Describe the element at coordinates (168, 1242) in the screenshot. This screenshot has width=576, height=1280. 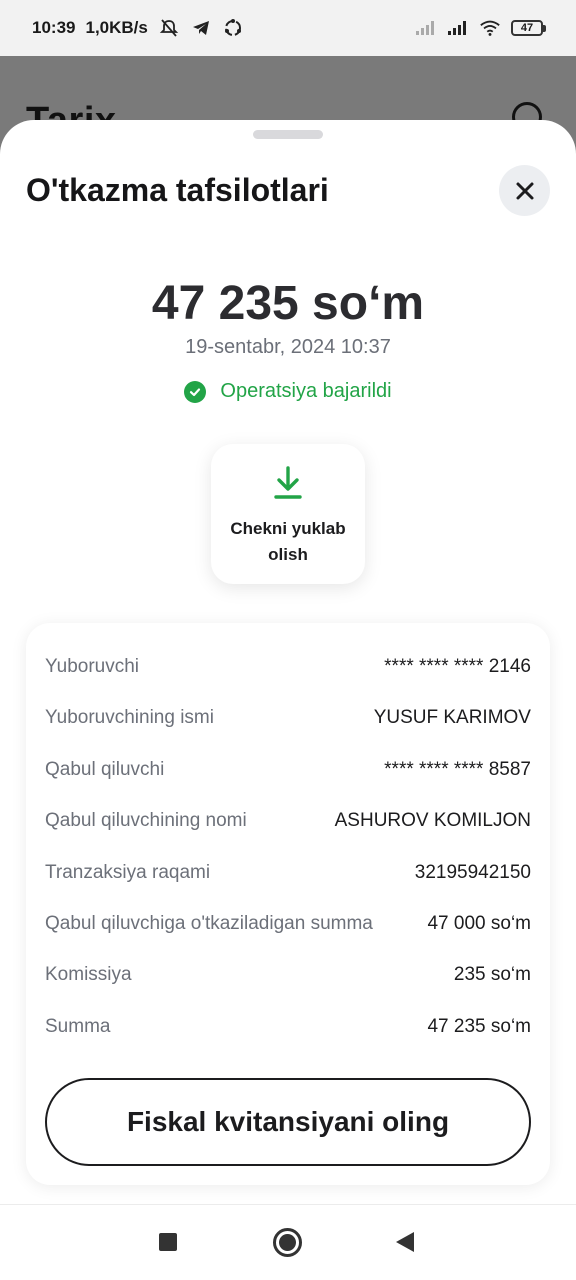
I see `recents-icon` at that location.